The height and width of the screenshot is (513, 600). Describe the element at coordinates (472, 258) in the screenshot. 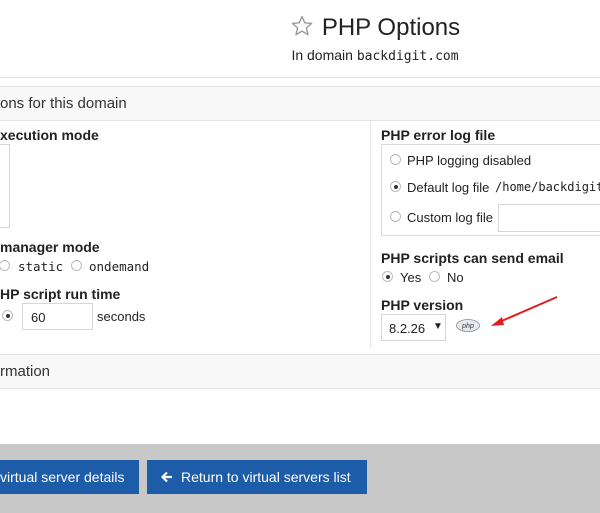

I see `send-email-label: PHP scripts can send email` at that location.